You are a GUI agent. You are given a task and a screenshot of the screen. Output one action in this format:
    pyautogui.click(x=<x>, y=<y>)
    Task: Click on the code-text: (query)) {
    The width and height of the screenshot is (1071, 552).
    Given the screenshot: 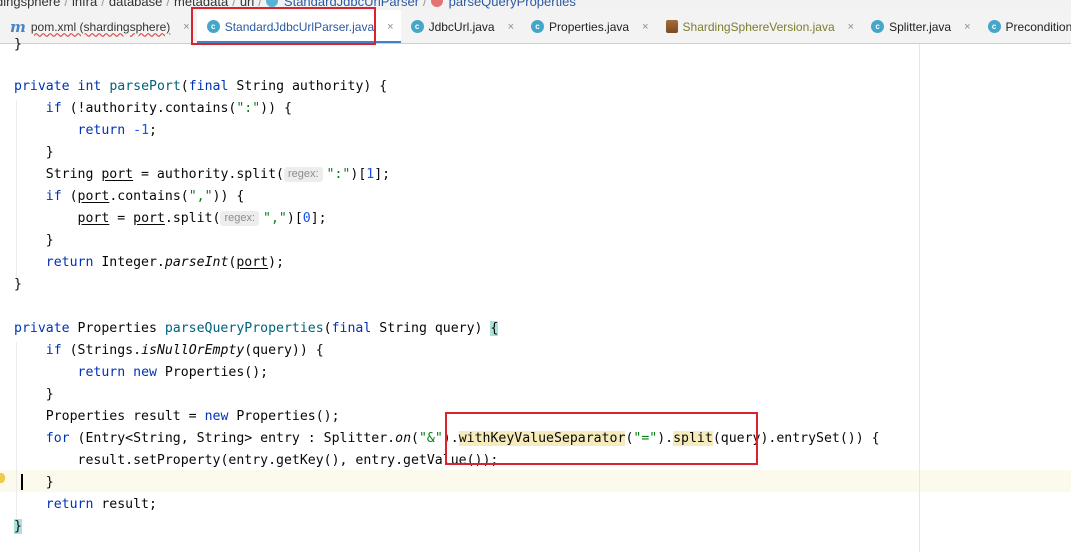 What is the action you would take?
    pyautogui.click(x=284, y=350)
    